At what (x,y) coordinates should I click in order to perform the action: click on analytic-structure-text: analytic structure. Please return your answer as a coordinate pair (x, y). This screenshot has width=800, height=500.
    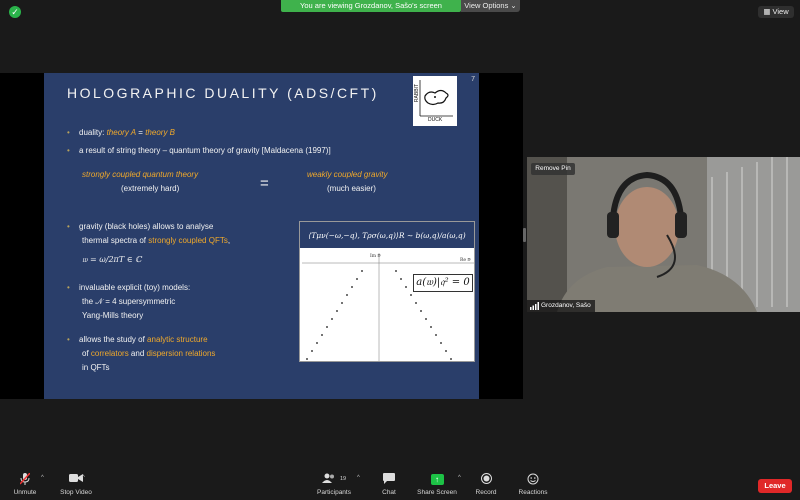
    Looking at the image, I should click on (177, 339).